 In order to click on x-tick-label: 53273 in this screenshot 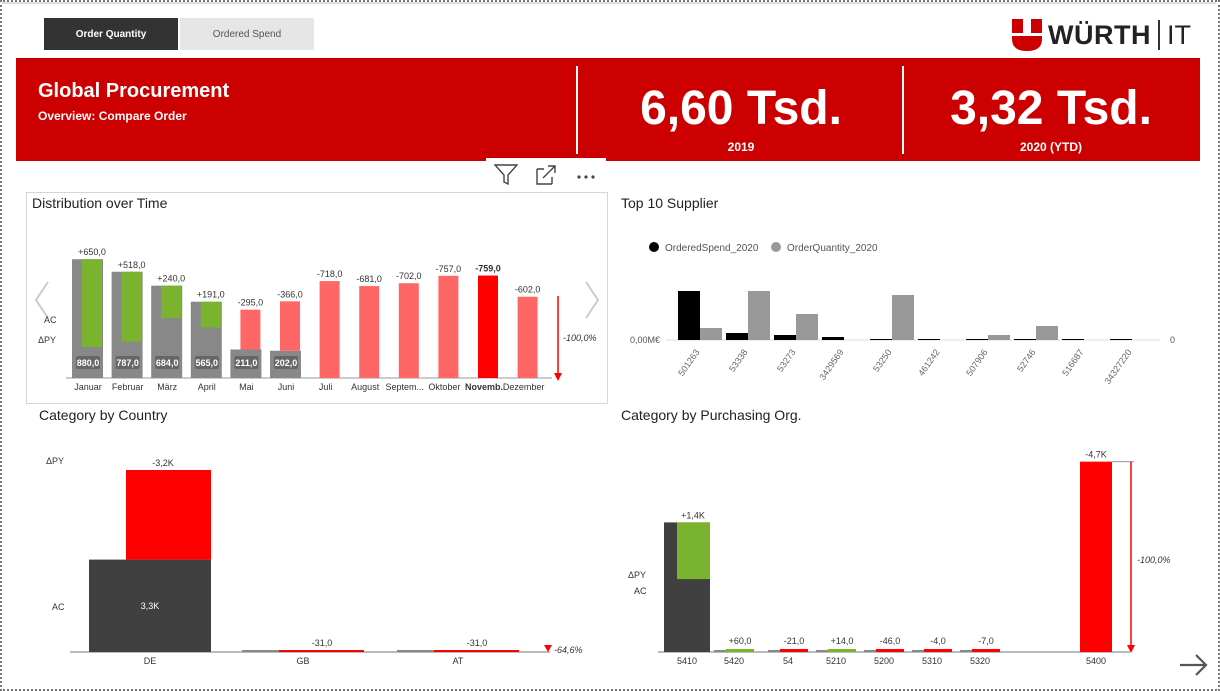, I will do `click(786, 360)`.